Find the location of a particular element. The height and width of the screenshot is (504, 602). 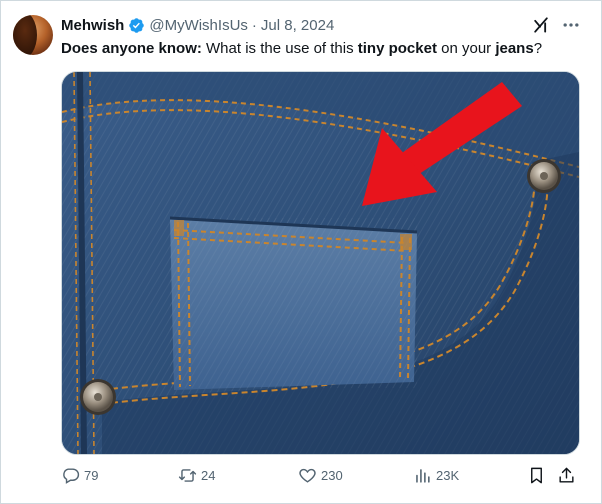

post-text-part: ? is located at coordinates (538, 48).